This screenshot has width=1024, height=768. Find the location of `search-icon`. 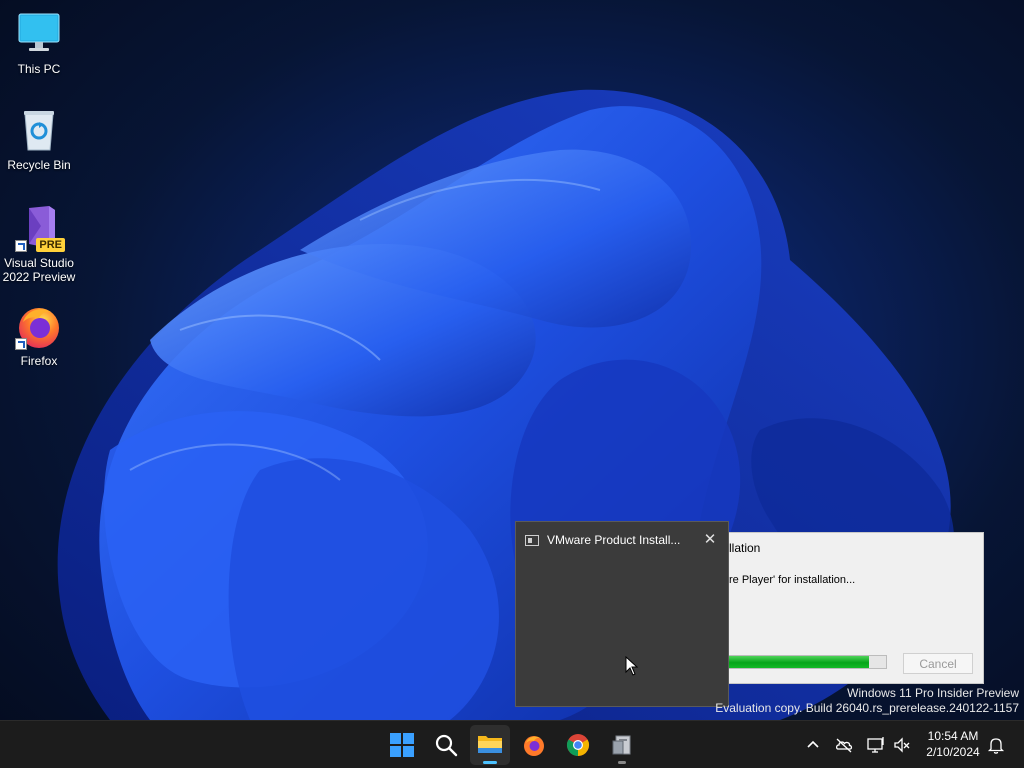

search-icon is located at coordinates (446, 745).